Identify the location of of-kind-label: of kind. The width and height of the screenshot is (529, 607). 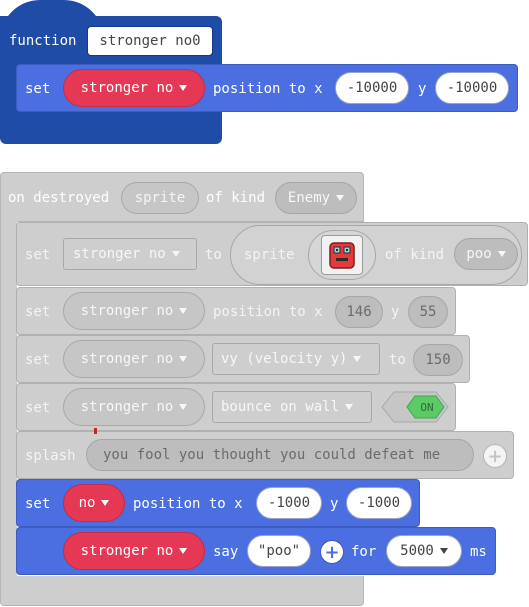
(415, 255).